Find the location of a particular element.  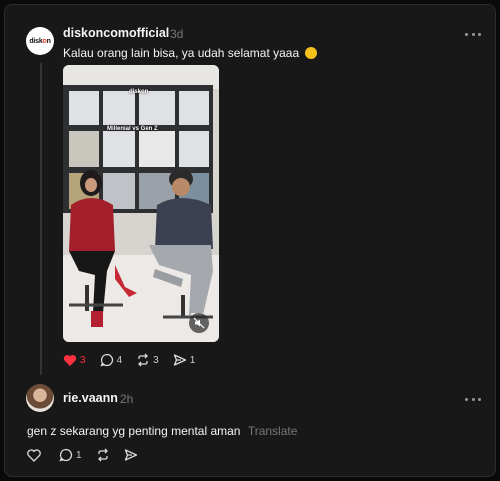

reply-username: rie.vaann is located at coordinates (90, 398).